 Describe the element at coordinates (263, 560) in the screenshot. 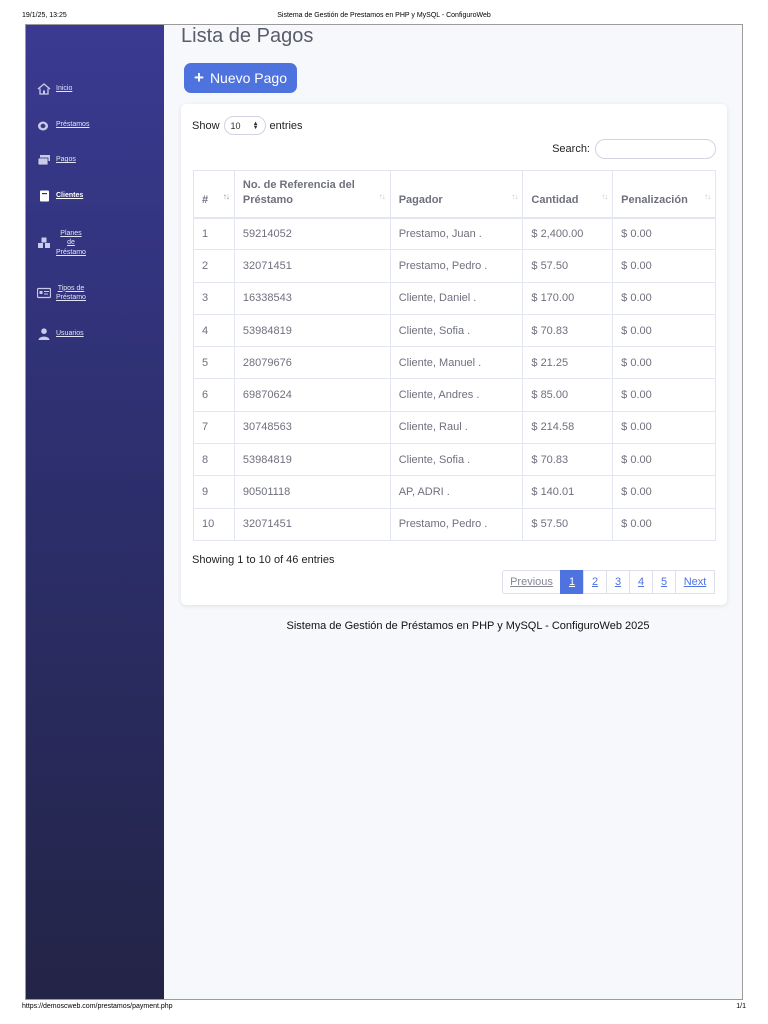

I see `table-info: Showing 1 to 10 of 46 entries` at that location.